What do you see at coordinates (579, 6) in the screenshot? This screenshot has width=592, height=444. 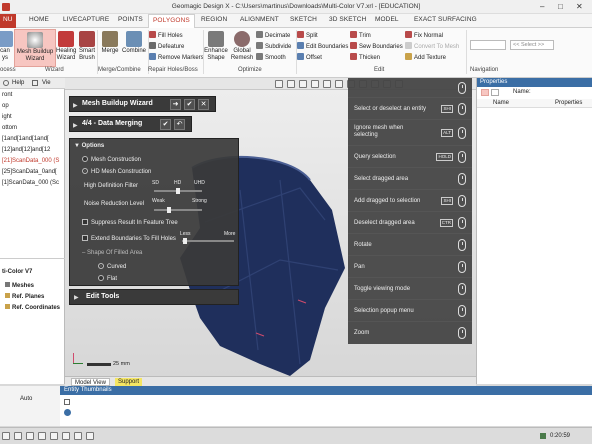 I see `close-icon: ✕` at bounding box center [579, 6].